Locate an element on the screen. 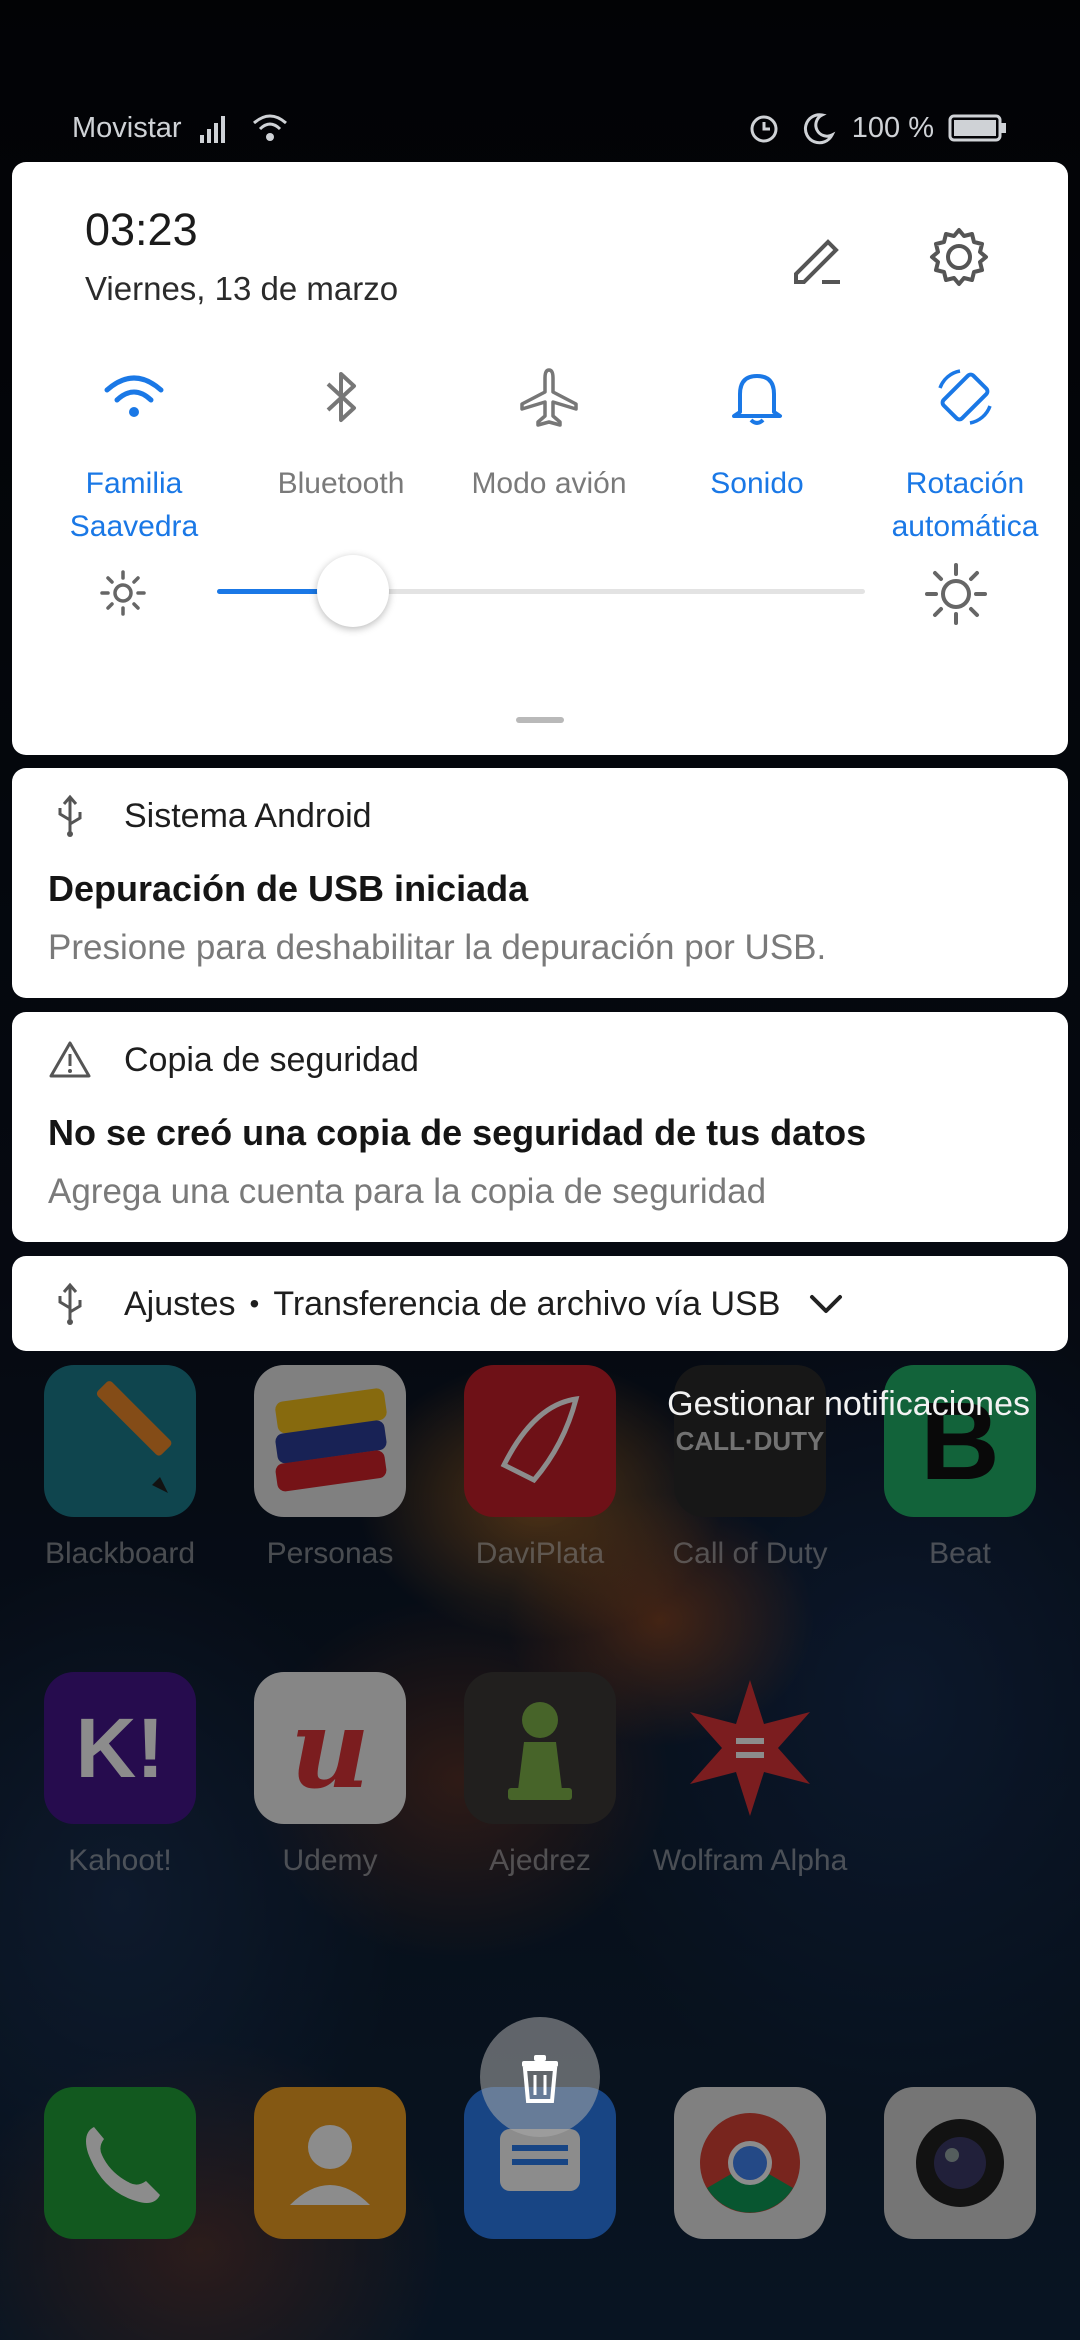  wifi-icon is located at coordinates (134, 396).